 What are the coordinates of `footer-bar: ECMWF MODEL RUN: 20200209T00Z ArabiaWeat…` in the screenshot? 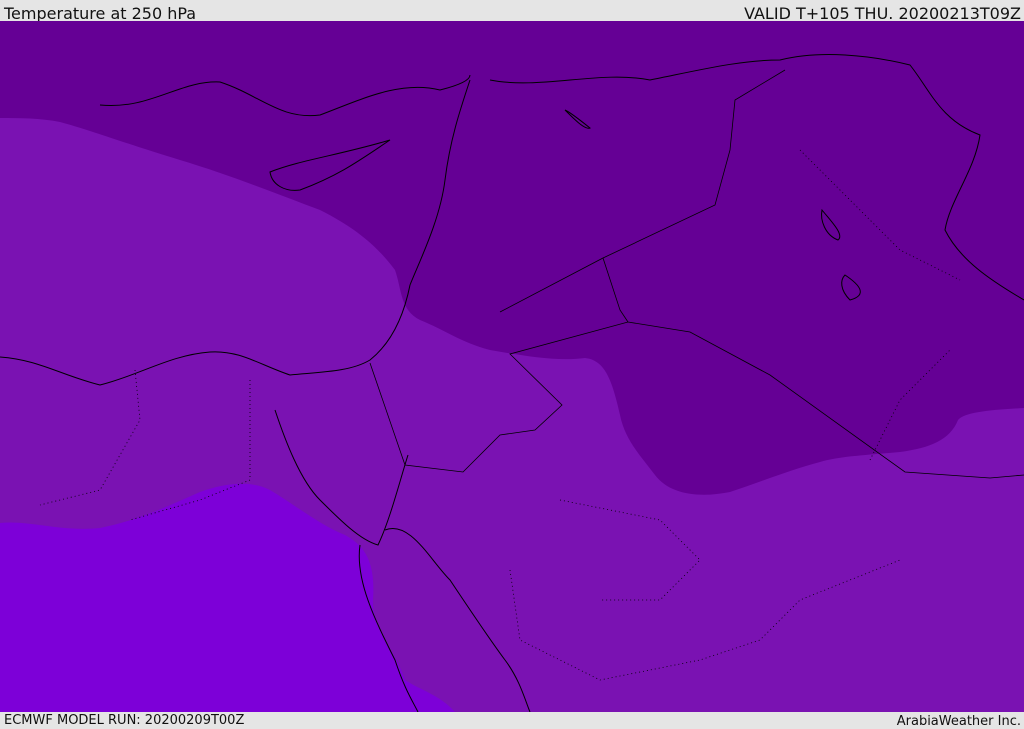 It's located at (512, 720).